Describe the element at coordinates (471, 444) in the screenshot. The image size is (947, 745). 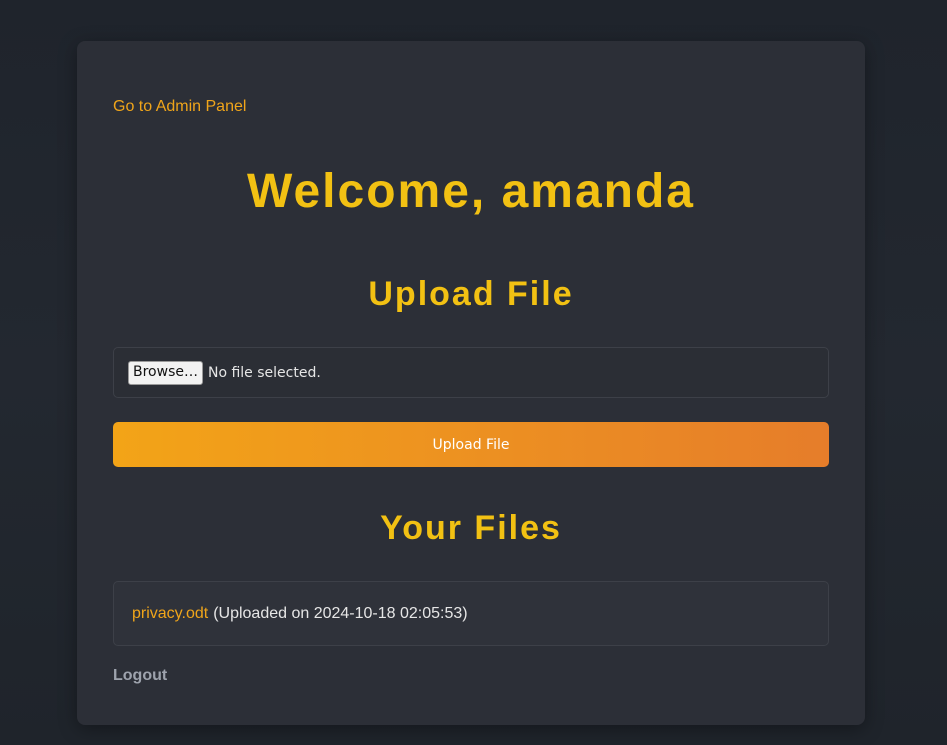
I see `upload-file-button: Upload File` at that location.